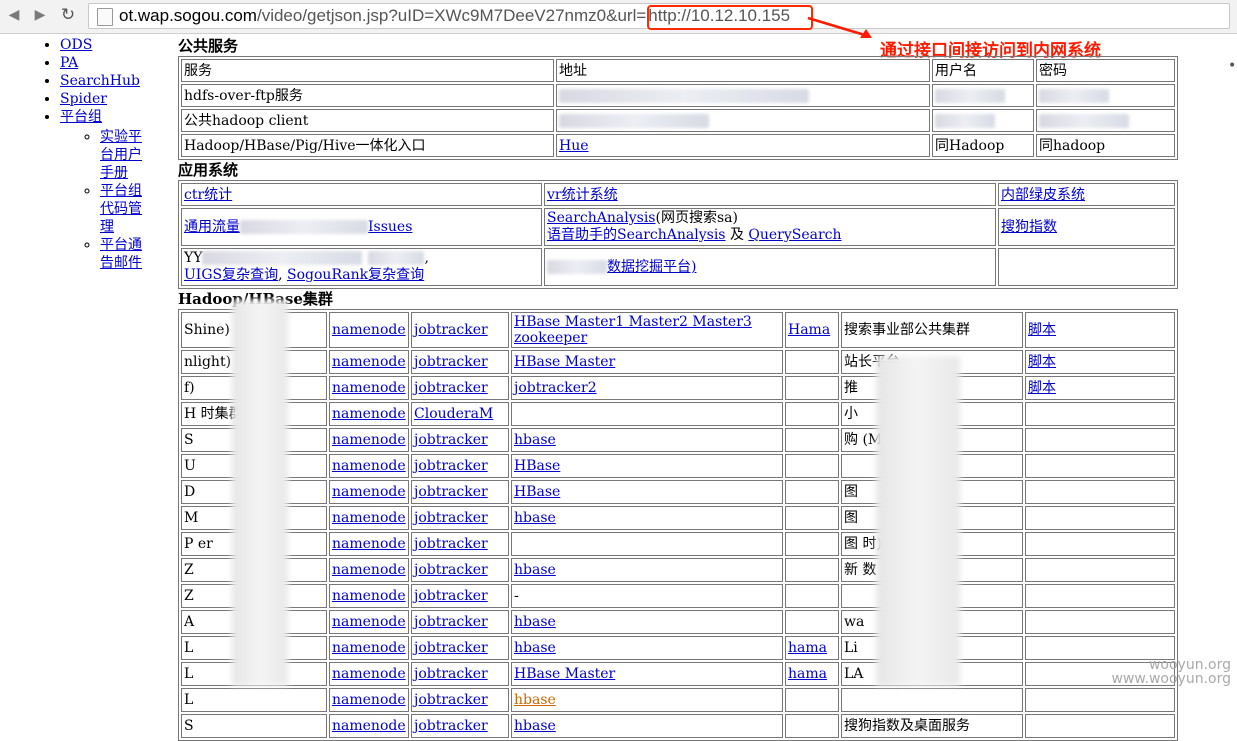  What do you see at coordinates (121, 155) in the screenshot?
I see `subnav-link-manual: 实验平台用户手册` at bounding box center [121, 155].